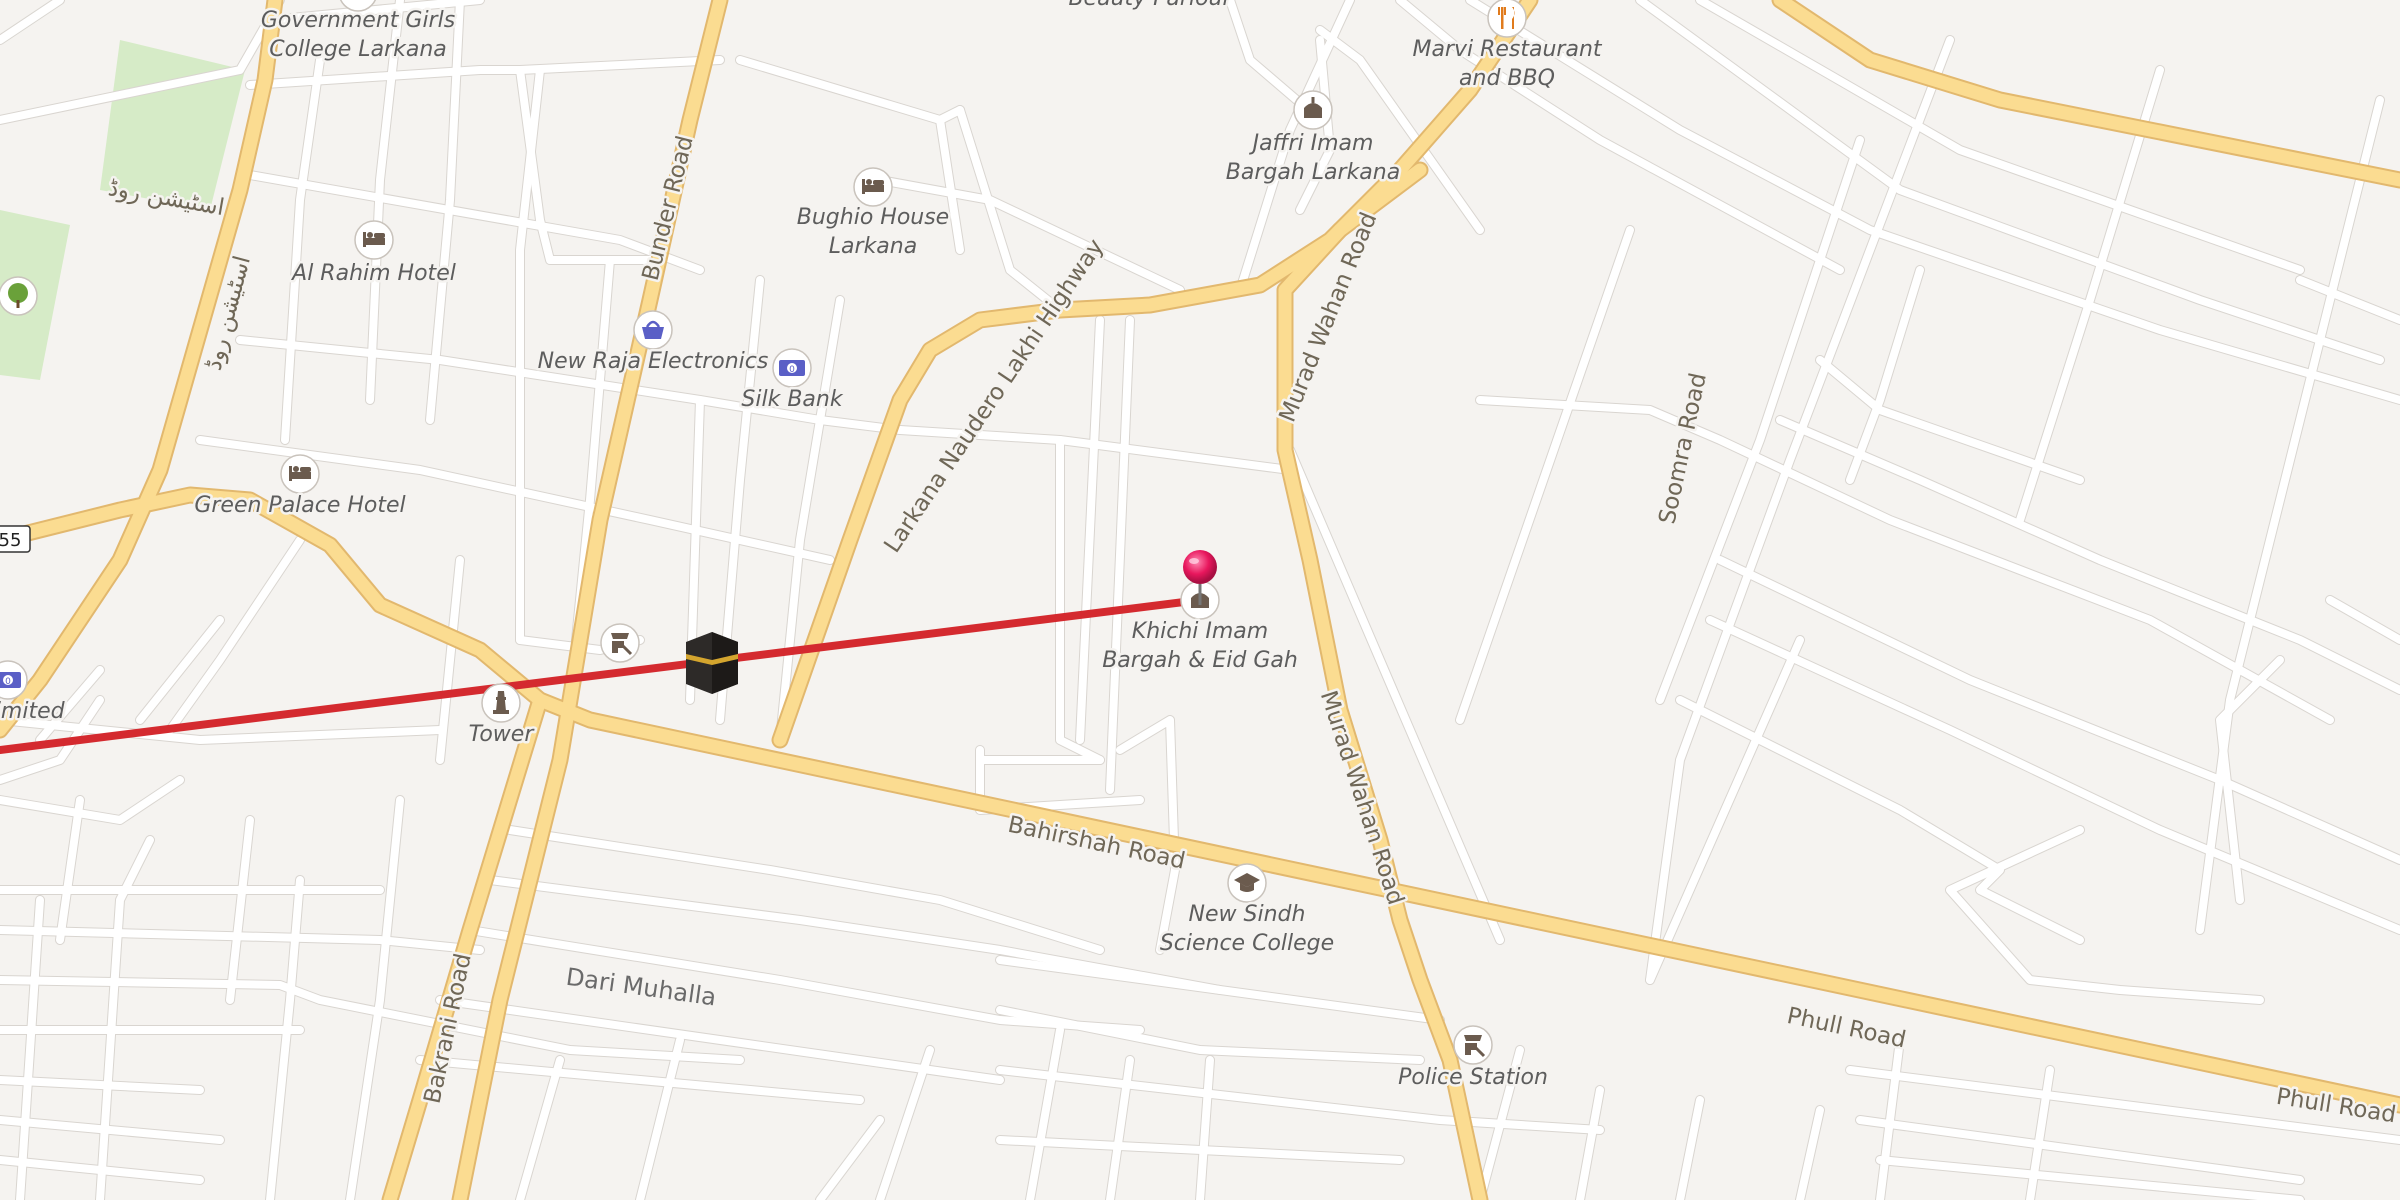  Describe the element at coordinates (1682, 449) in the screenshot. I see `road-label-soomra: Soomra Road` at that location.